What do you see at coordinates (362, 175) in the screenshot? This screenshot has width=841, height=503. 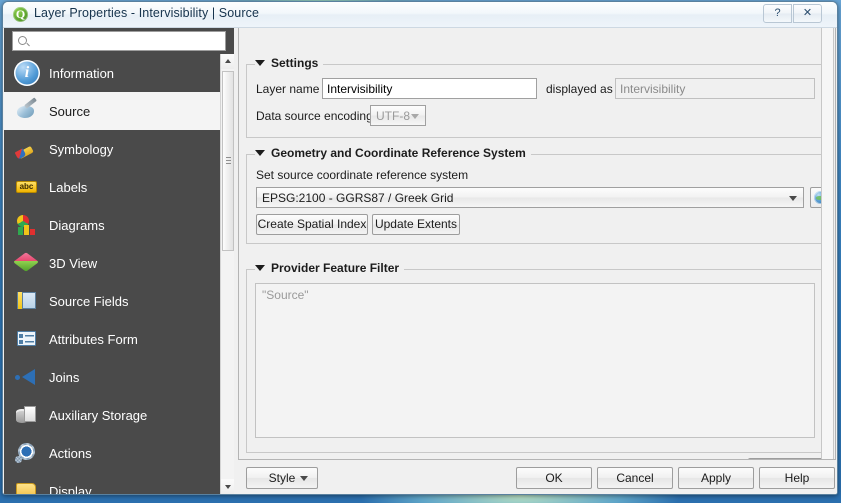 I see `crs-label: Set source coordinate reference system` at bounding box center [362, 175].